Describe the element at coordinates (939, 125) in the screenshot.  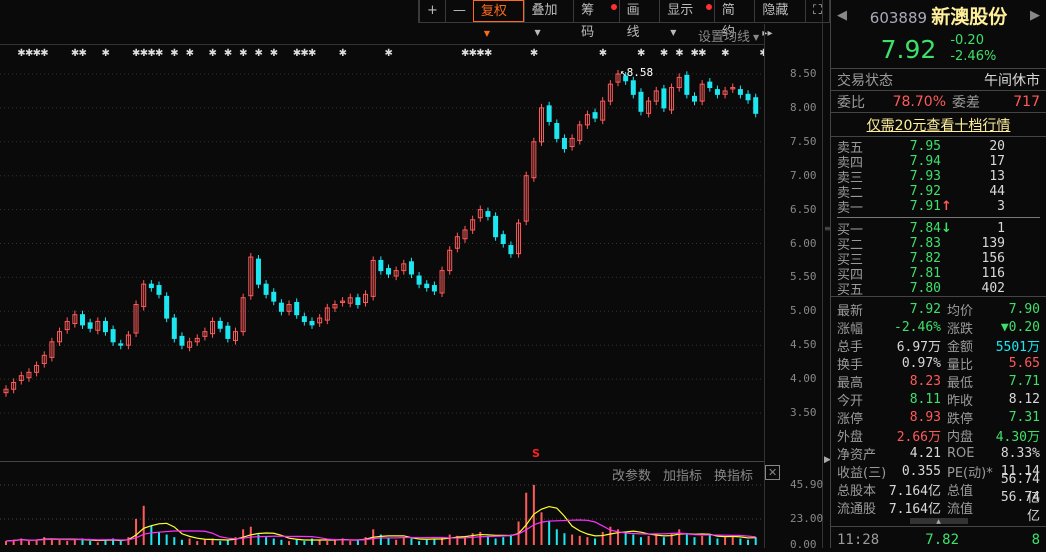
I see `level10-promo-link: 仅需20元查看十档行情` at that location.